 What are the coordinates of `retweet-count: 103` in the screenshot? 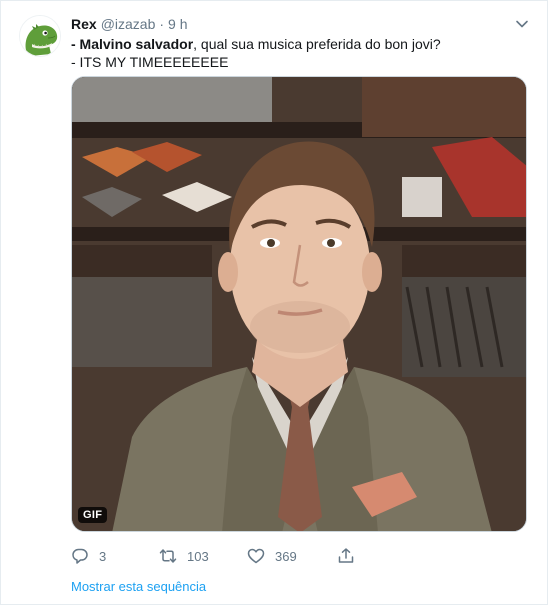 It's located at (198, 556).